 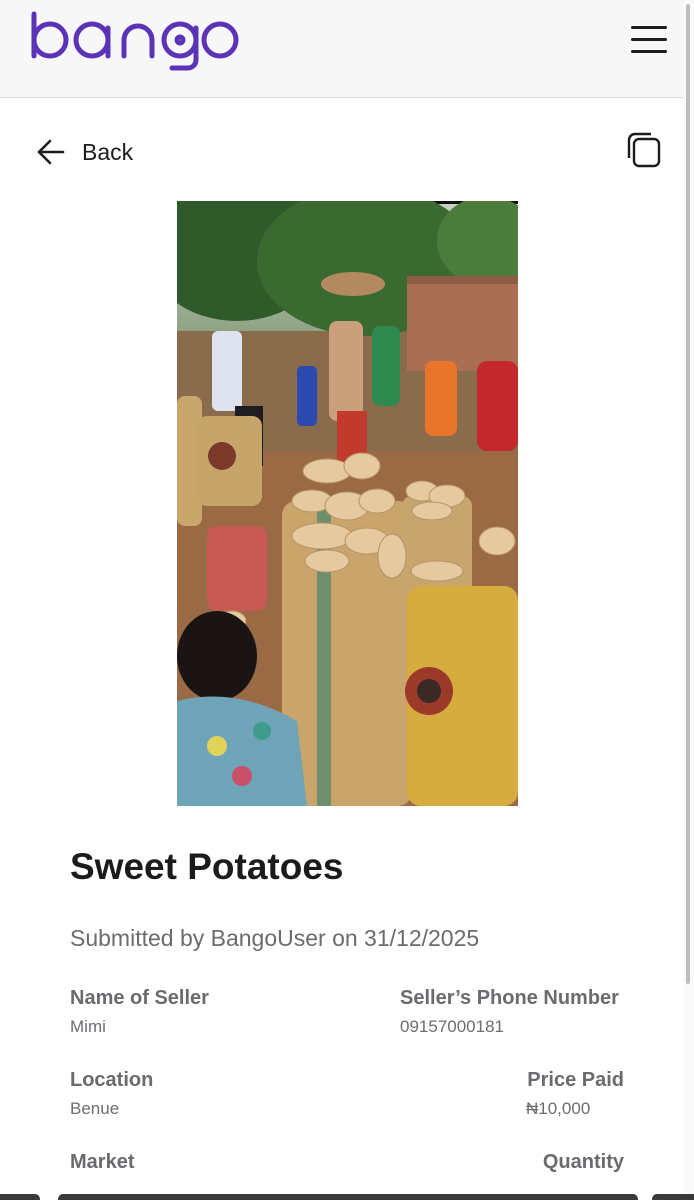 I want to click on price-paid-label: Price Paid, so click(x=575, y=1080).